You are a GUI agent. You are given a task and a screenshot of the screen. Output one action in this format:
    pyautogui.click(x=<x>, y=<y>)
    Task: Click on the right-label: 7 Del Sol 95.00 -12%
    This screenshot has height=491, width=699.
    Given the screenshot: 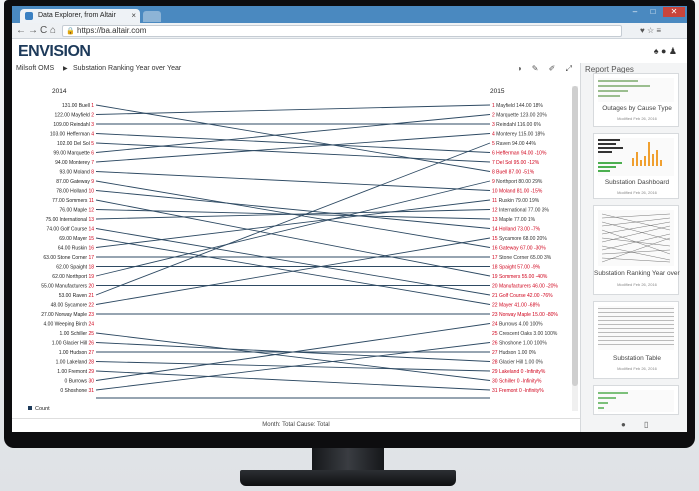 What is the action you would take?
    pyautogui.click(x=516, y=163)
    